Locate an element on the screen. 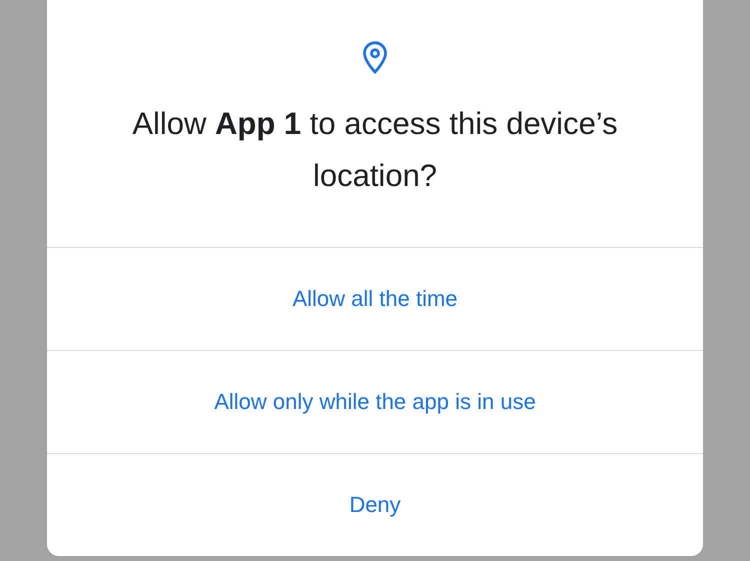  dialog-title: Allow App 1 to access this device’s location? is located at coordinates (375, 150).